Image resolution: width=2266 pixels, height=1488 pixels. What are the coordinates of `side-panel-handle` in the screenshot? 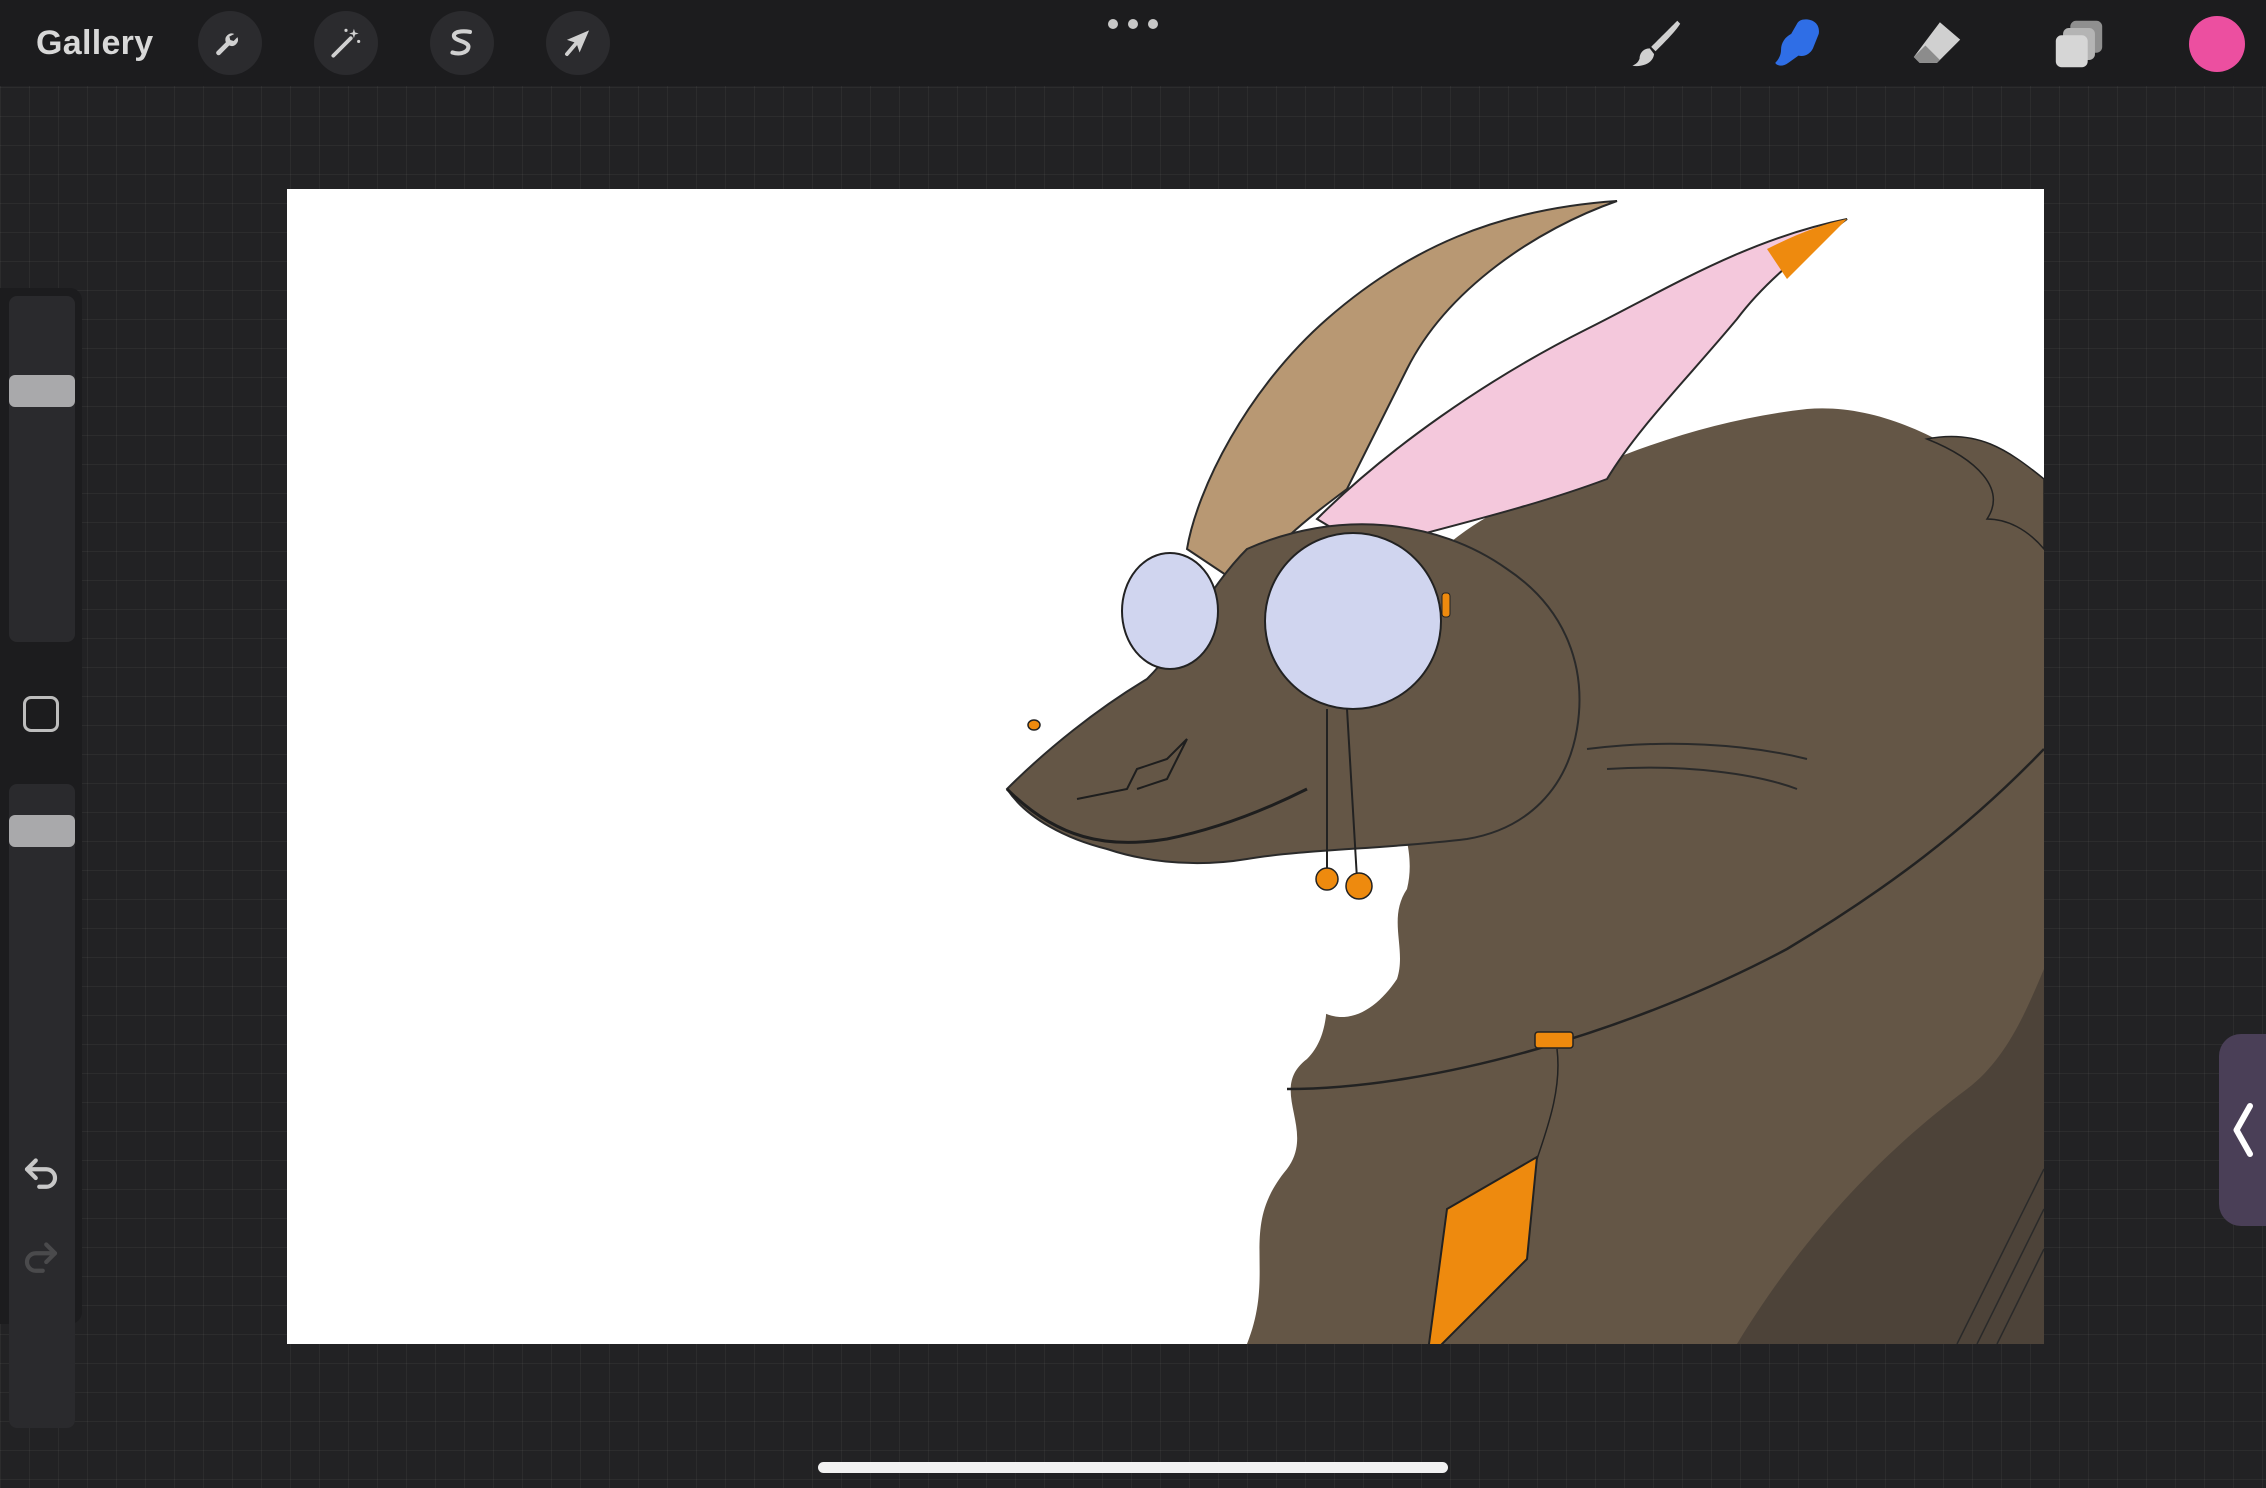 It's located at (2242, 1130).